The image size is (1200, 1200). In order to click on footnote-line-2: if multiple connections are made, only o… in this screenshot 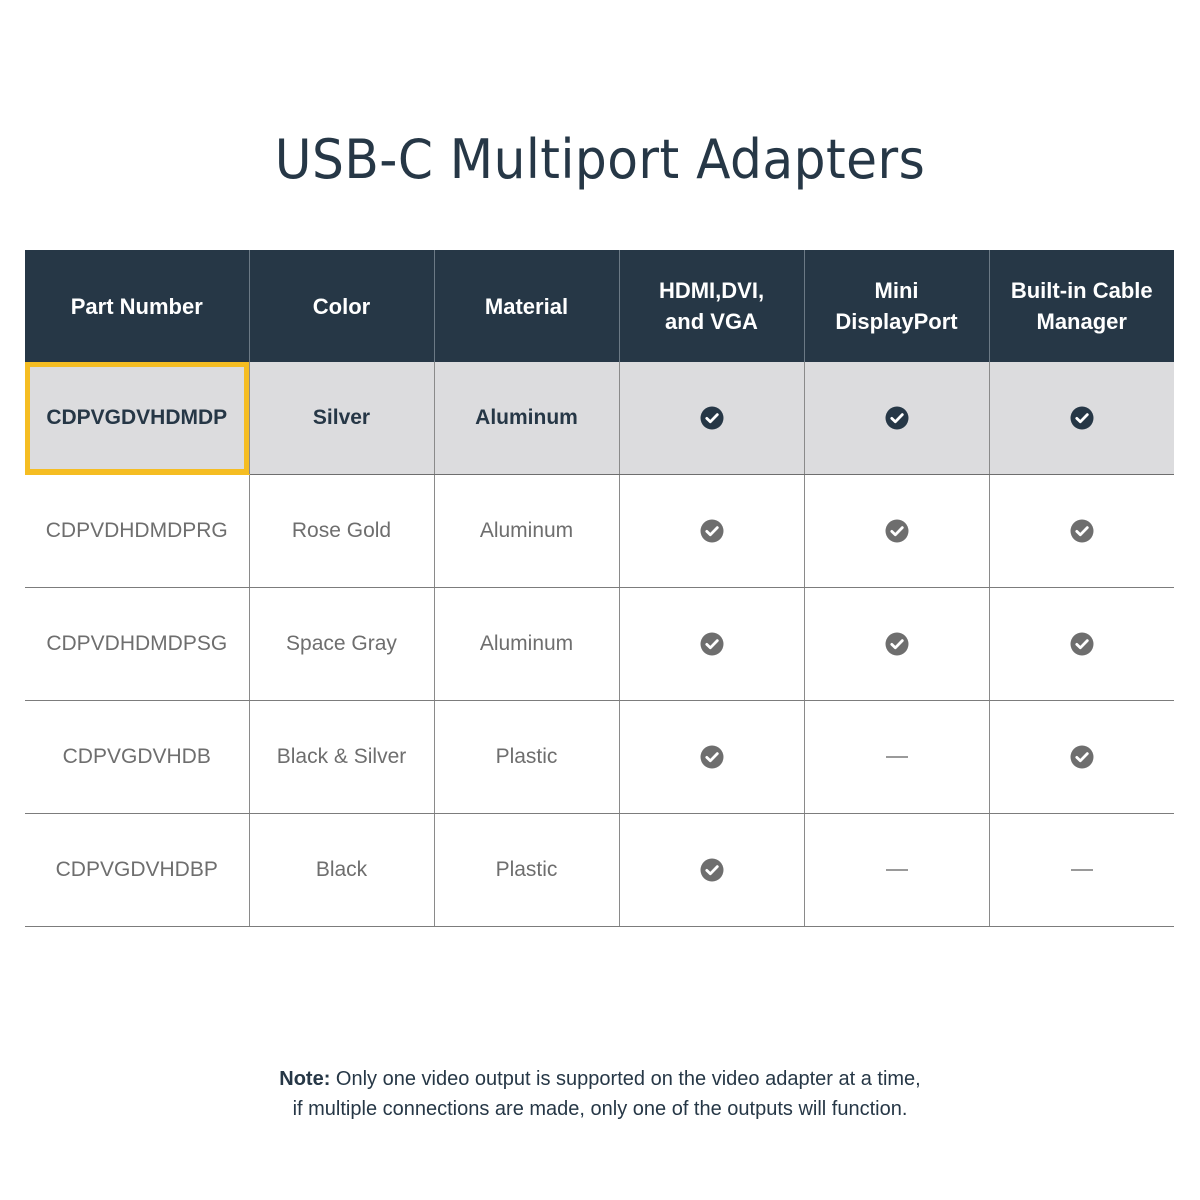, I will do `click(600, 1109)`.